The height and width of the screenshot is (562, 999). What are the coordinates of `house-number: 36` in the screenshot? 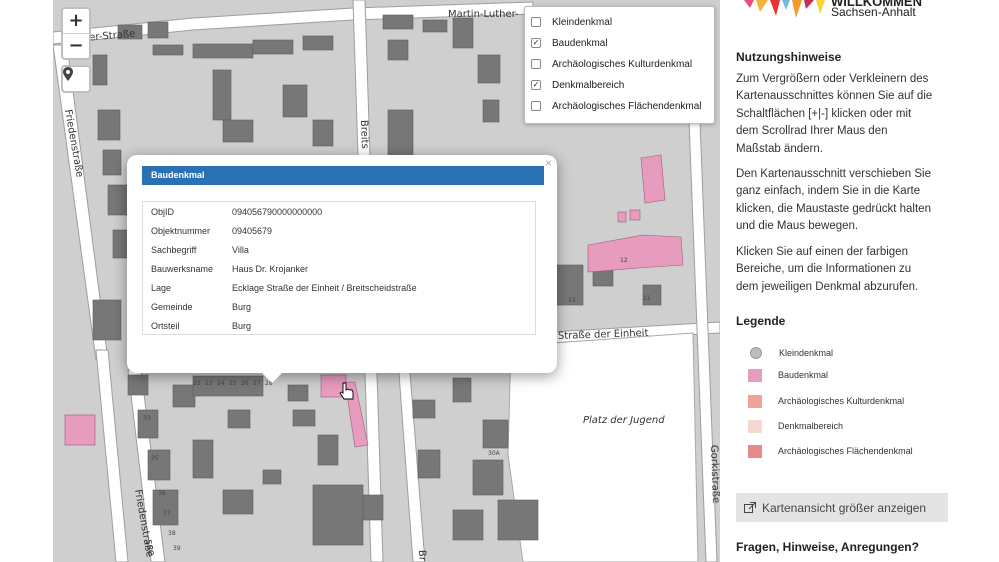 It's located at (162, 493).